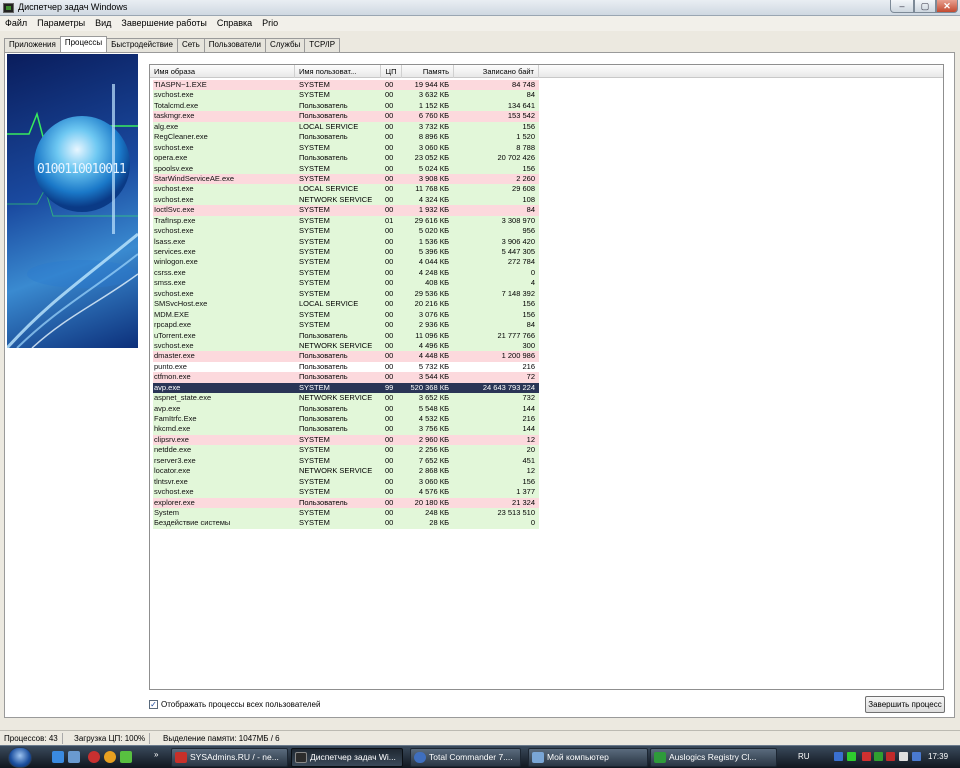  I want to click on table-row: FamItrfc.Exe Пользователь 00 4 532 КБ 216, so click(346, 419).